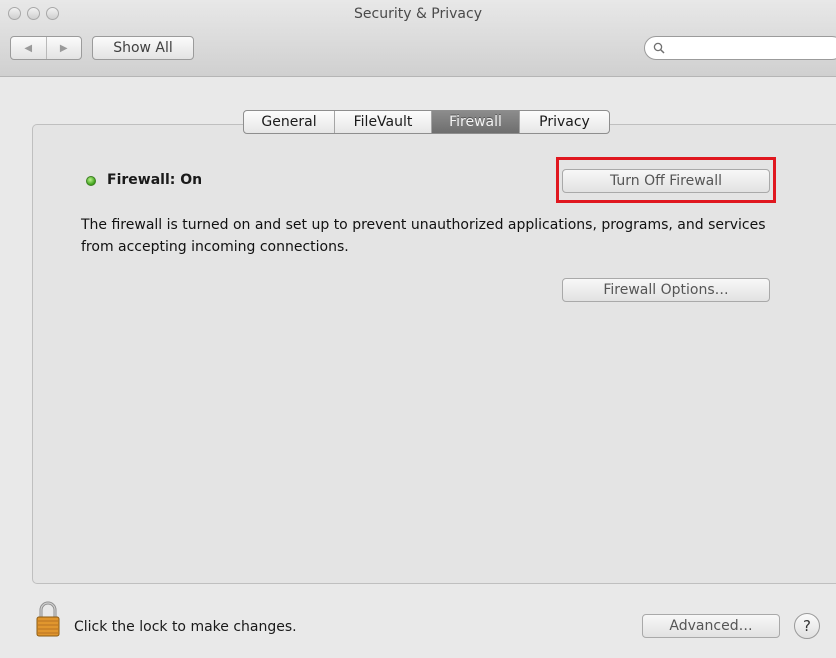 Image resolution: width=836 pixels, height=658 pixels. Describe the element at coordinates (155, 180) in the screenshot. I see `firewall-status-label: Firewall: On` at that location.